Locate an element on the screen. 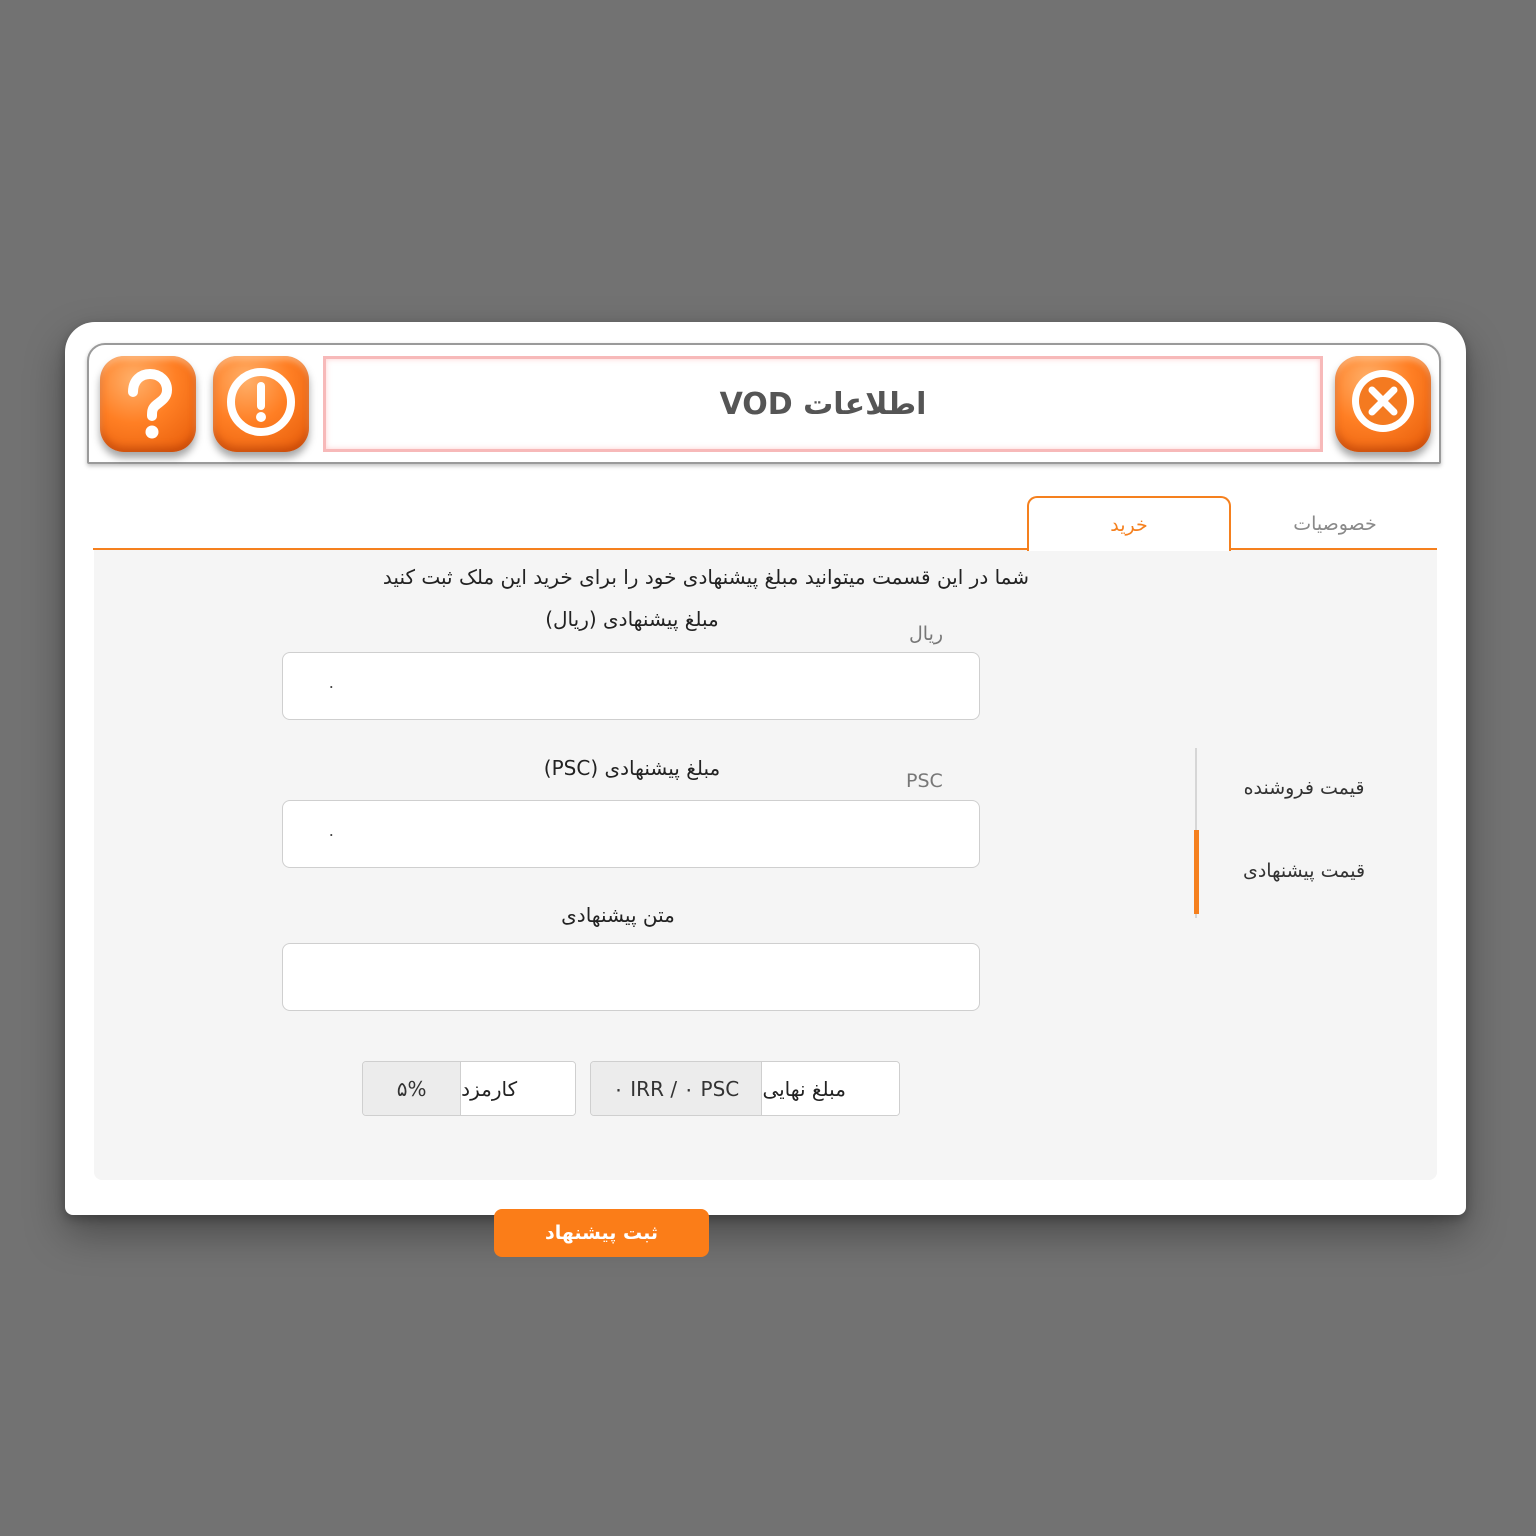  rial-field-label: مبلغ پیشنهادی (ریال) is located at coordinates (632, 619).